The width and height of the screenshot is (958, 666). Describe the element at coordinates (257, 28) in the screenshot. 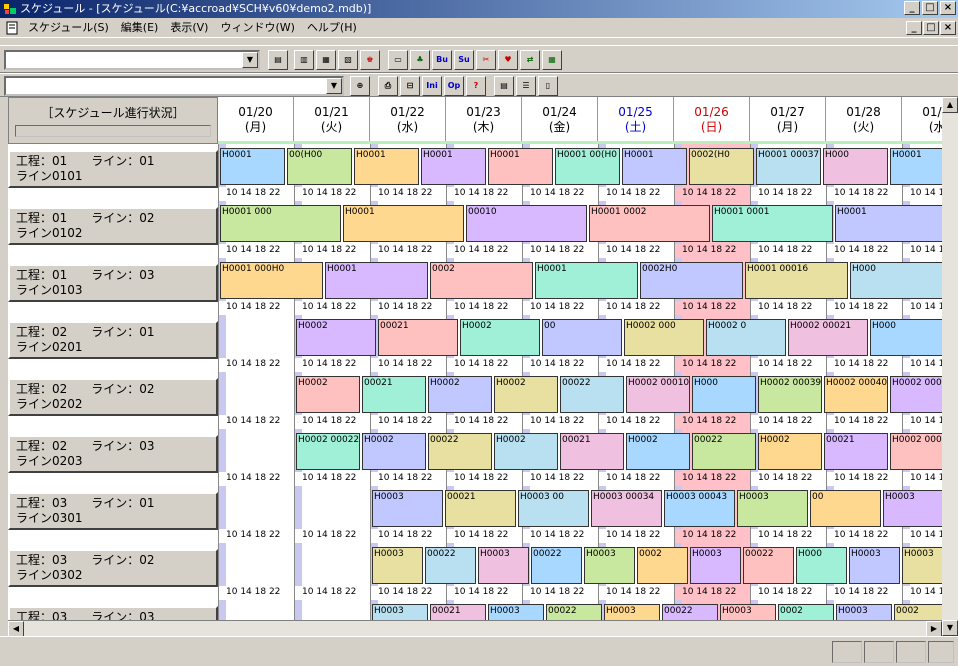

I see `menu-window: ウィンドウ(W)` at that location.